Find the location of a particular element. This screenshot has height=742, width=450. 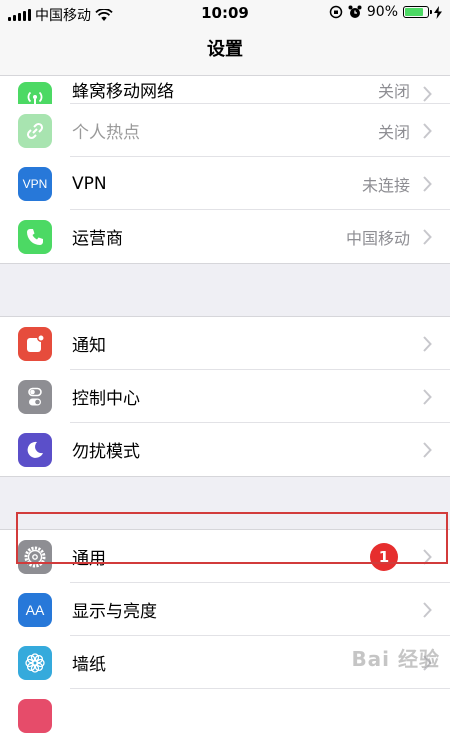

settings-row-label: VPN is located at coordinates (89, 183).